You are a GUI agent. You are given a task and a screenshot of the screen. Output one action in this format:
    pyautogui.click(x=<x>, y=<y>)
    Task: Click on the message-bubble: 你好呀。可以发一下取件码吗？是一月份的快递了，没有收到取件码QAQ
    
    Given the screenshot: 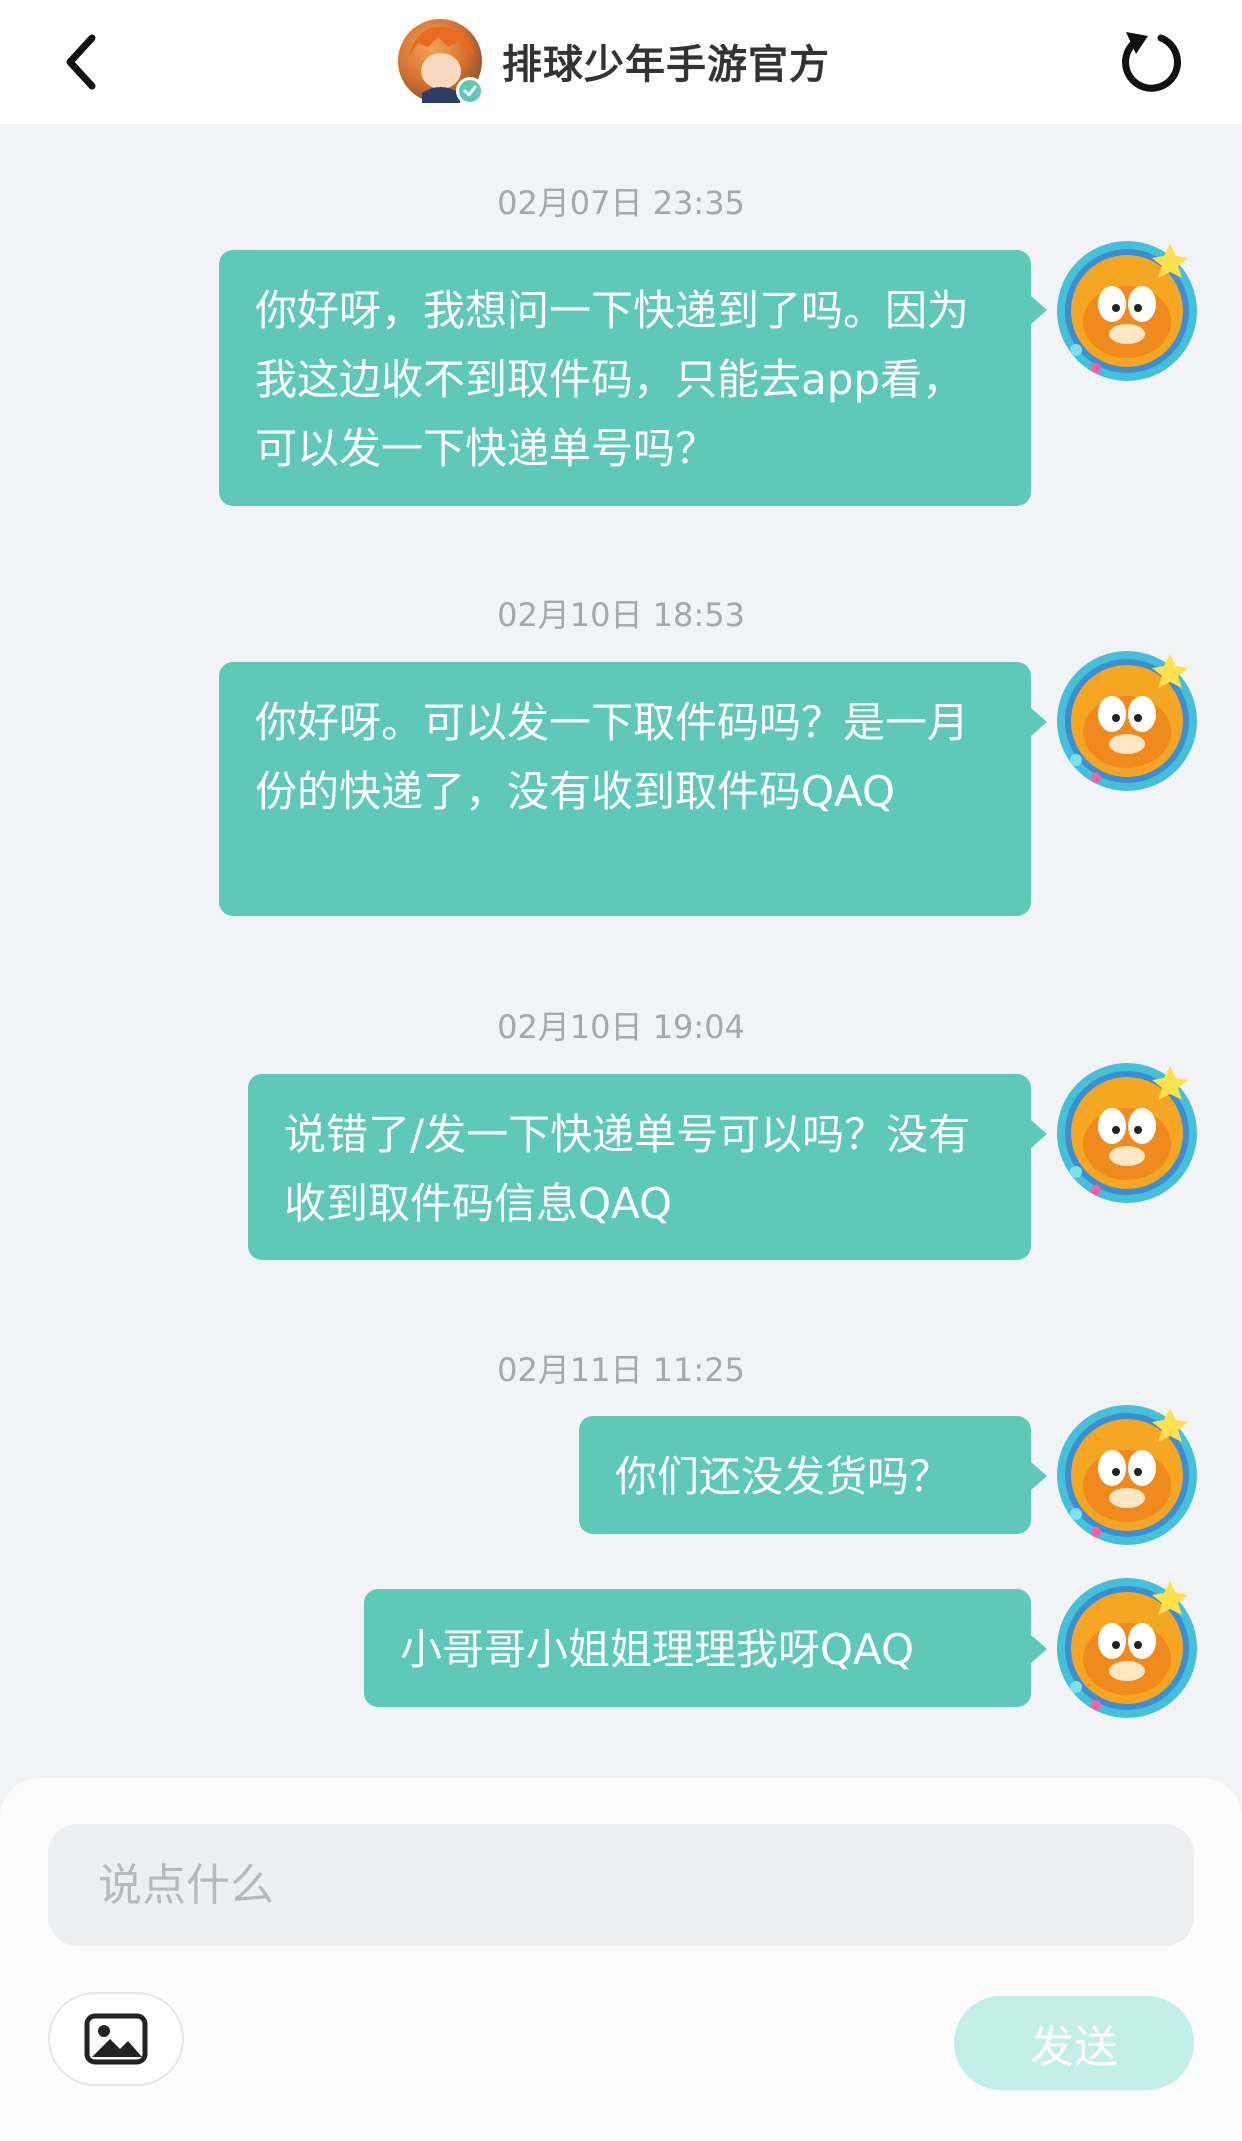 What is the action you would take?
    pyautogui.click(x=633, y=789)
    